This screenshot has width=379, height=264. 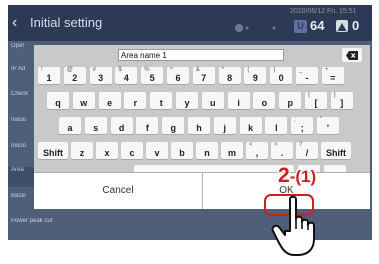 I want to click on key: x, so click(x=107, y=150).